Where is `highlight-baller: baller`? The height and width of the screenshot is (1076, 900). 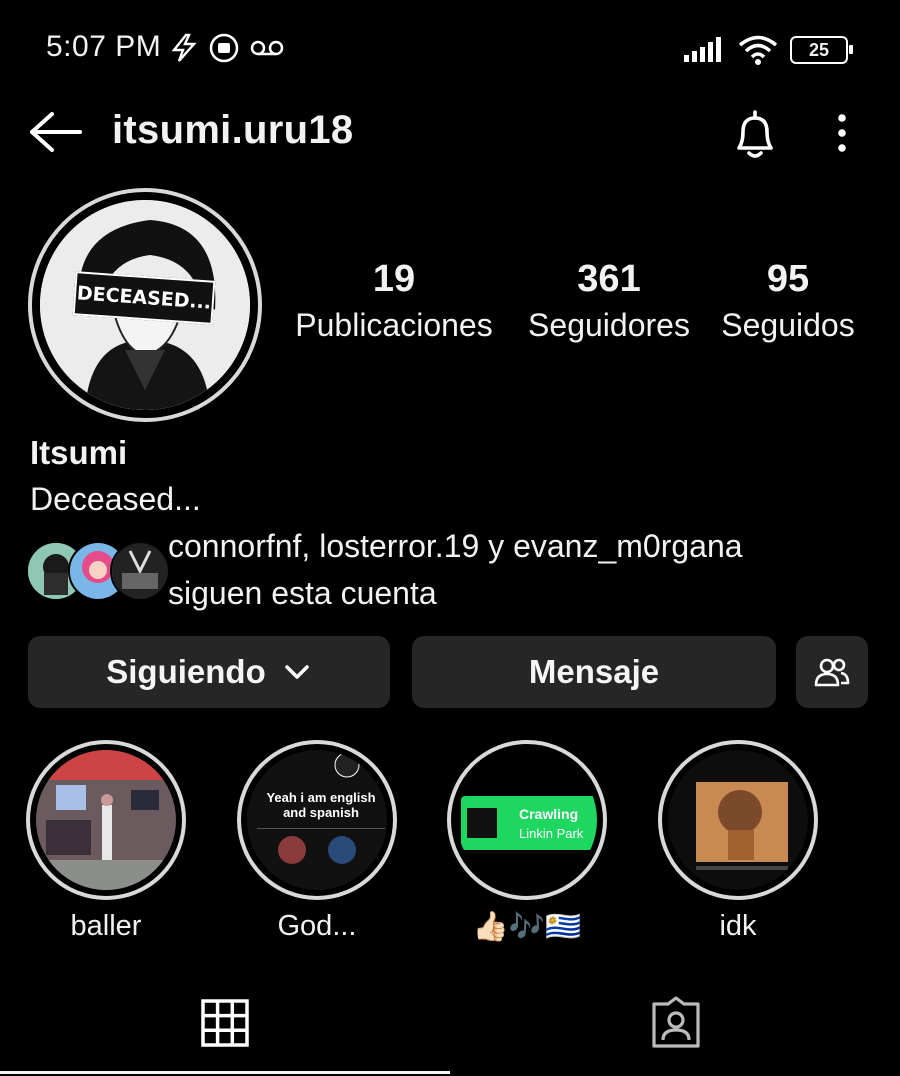
highlight-baller: baller is located at coordinates (106, 841).